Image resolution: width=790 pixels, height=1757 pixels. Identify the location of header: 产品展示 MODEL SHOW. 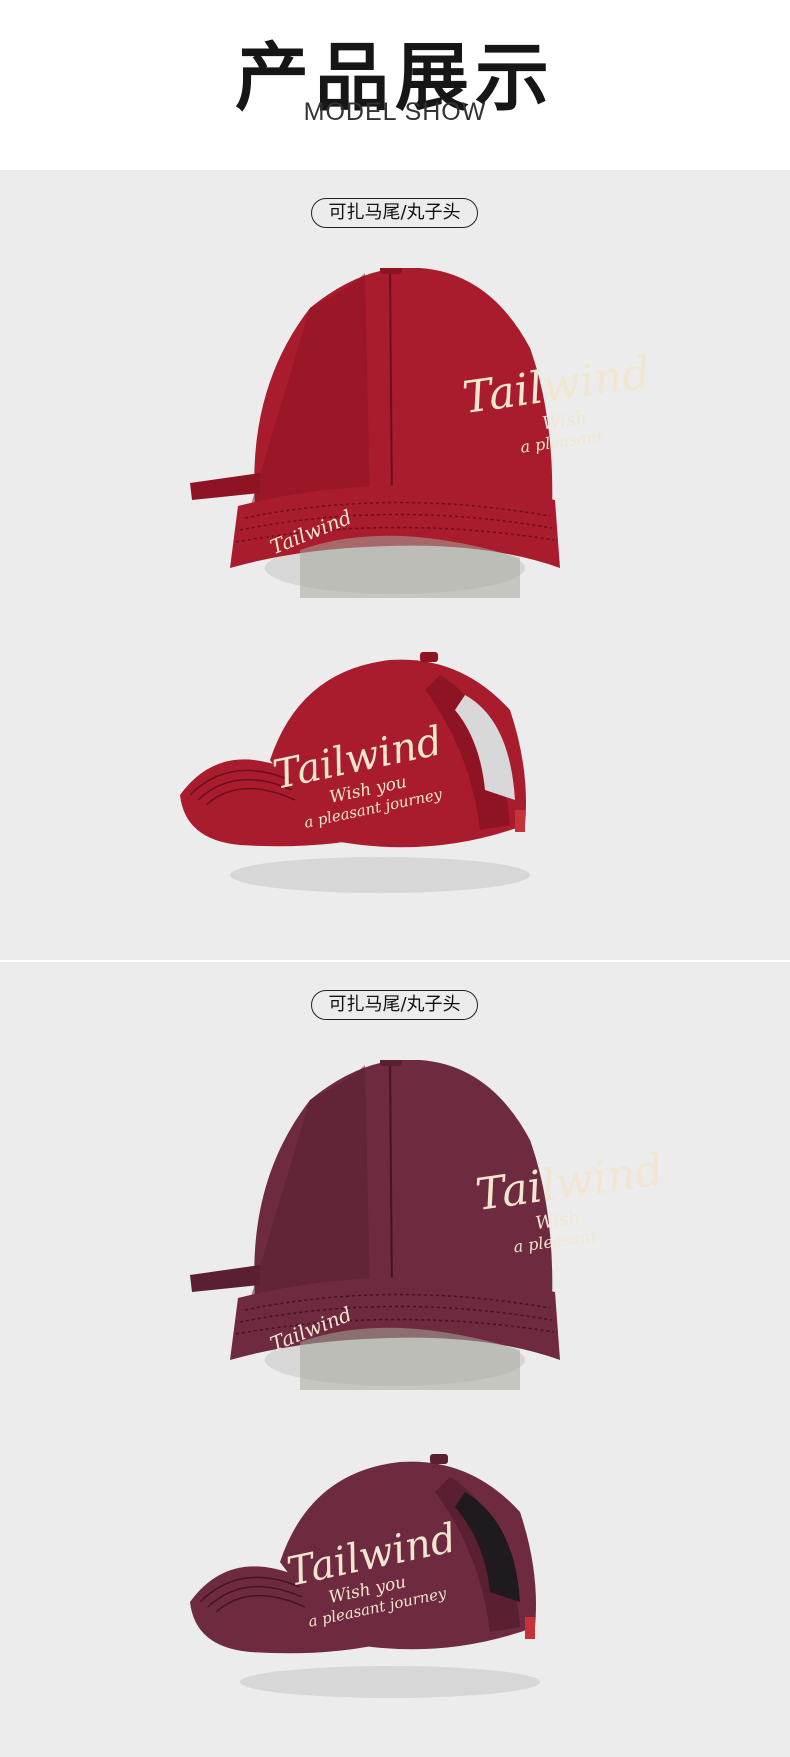
(395, 85).